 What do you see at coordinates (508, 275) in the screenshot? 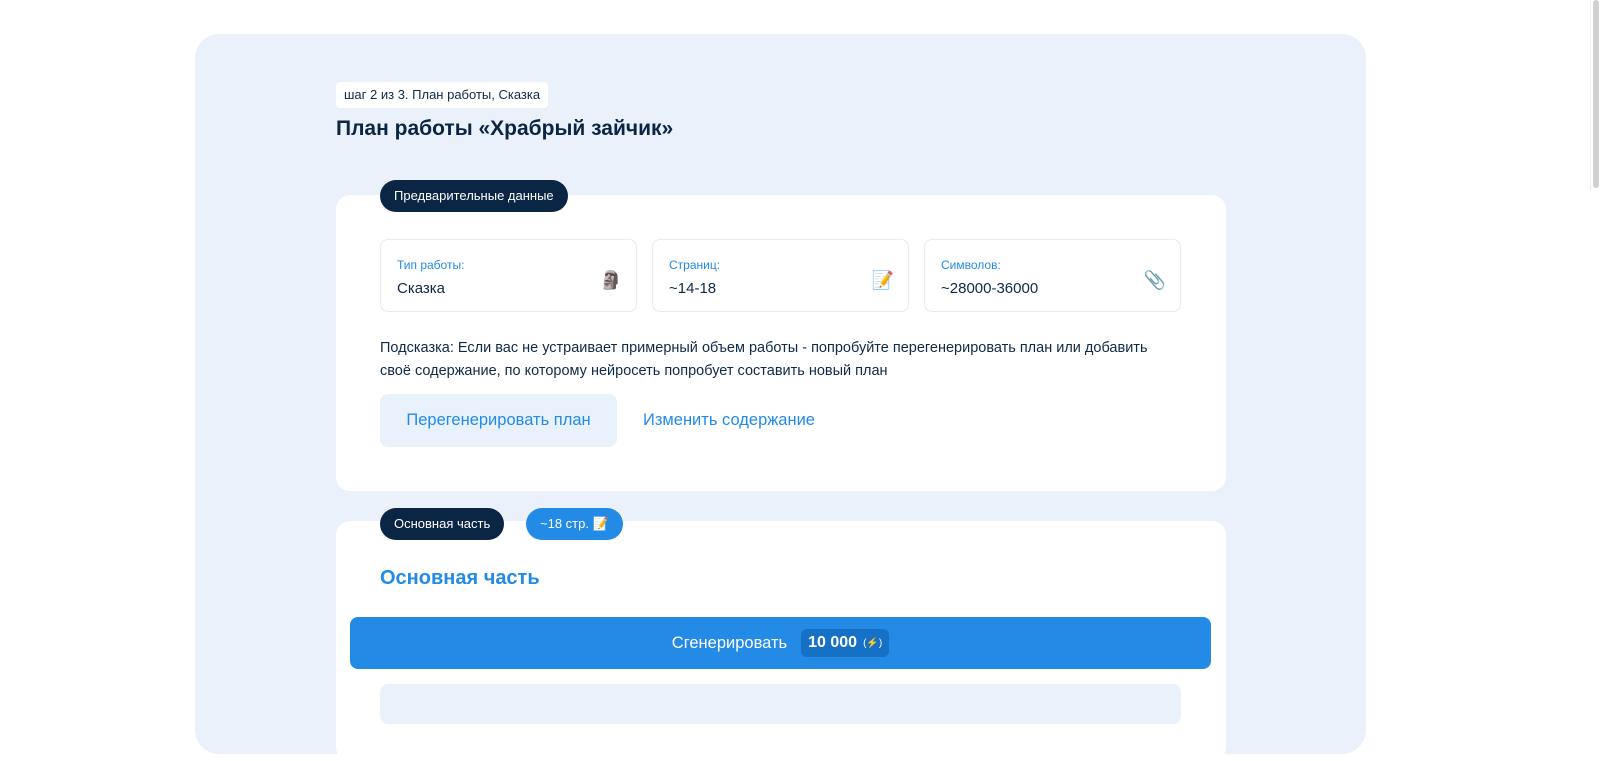
I see `field-work-type: Тип работы: Сказка 🗿` at bounding box center [508, 275].